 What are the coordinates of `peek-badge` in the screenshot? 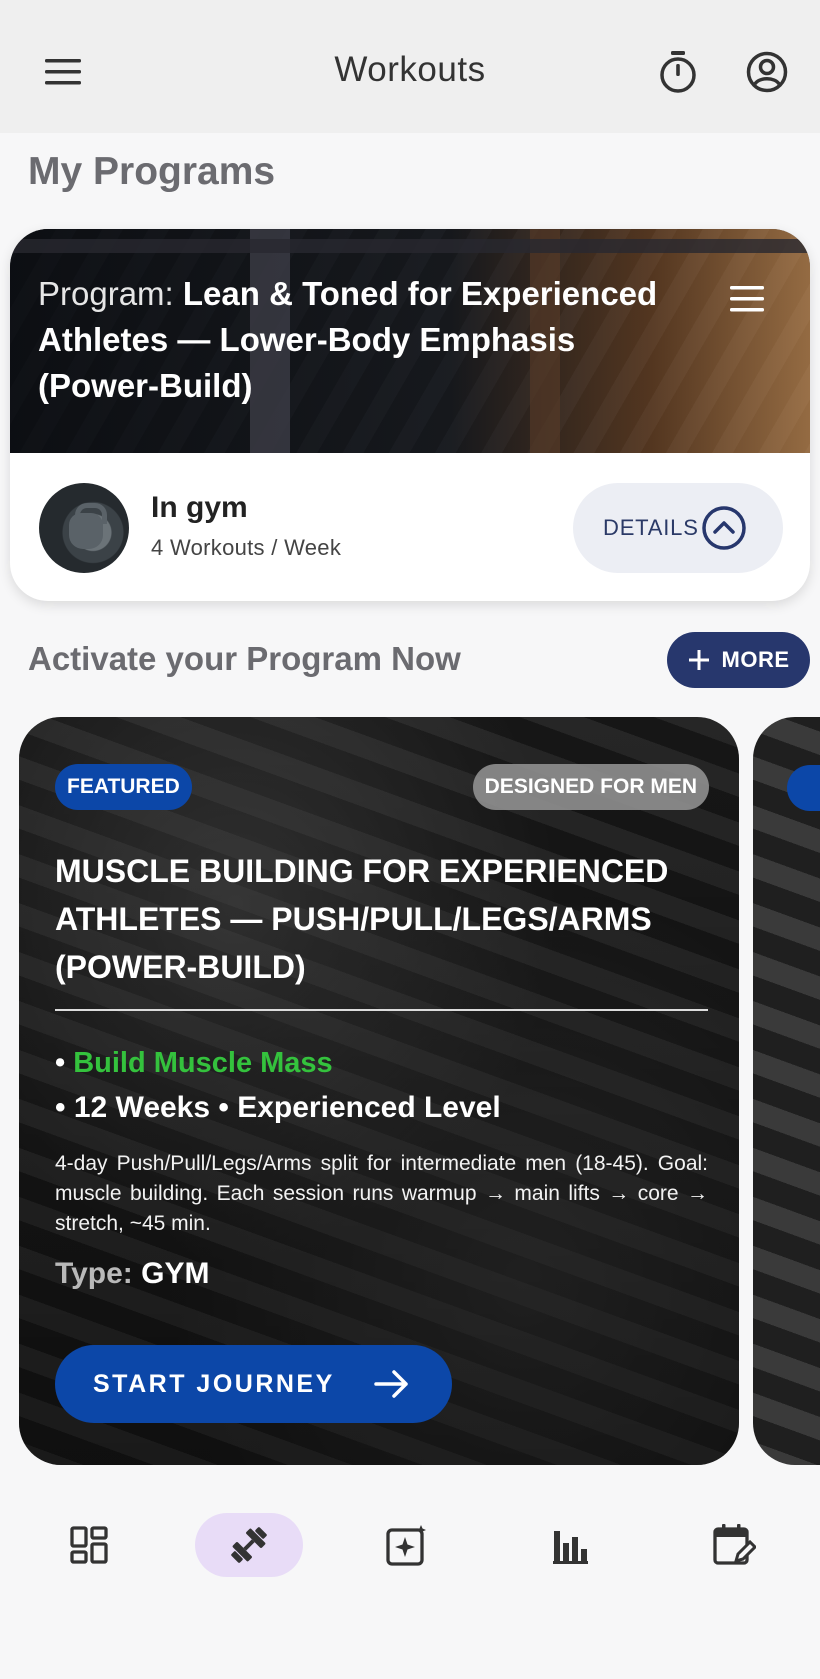 It's located at (803, 788).